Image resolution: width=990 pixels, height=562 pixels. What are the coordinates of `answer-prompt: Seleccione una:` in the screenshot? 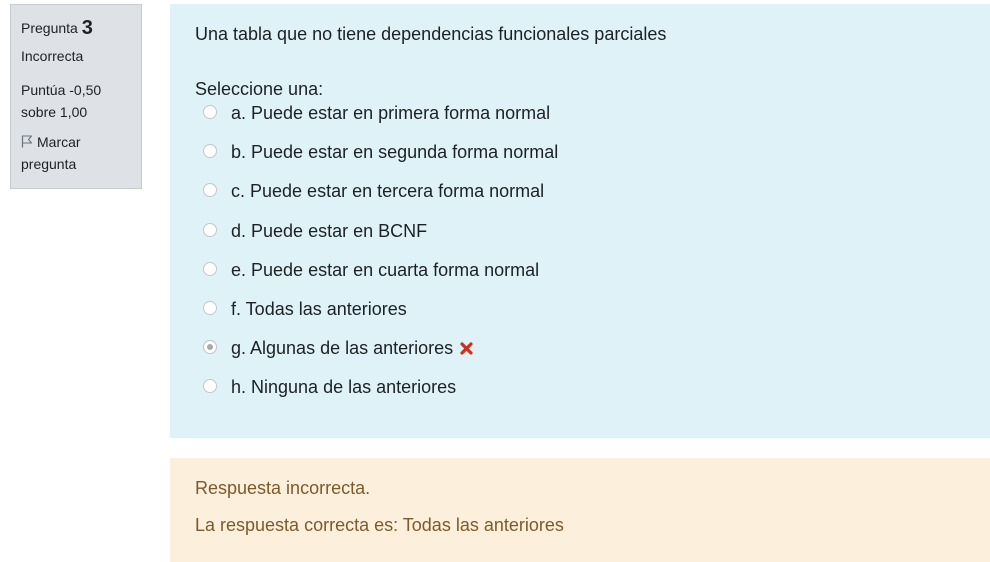 It's located at (259, 89).